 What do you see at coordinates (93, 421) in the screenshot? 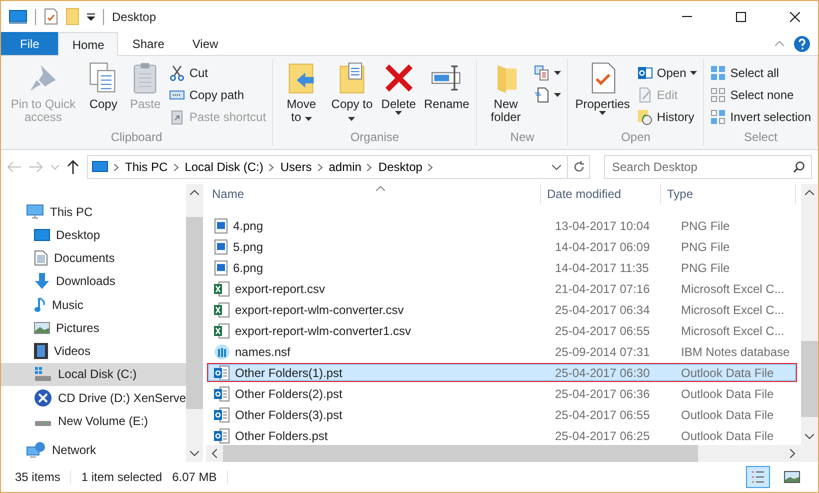
I see `nav-item: New Volume (E:)` at bounding box center [93, 421].